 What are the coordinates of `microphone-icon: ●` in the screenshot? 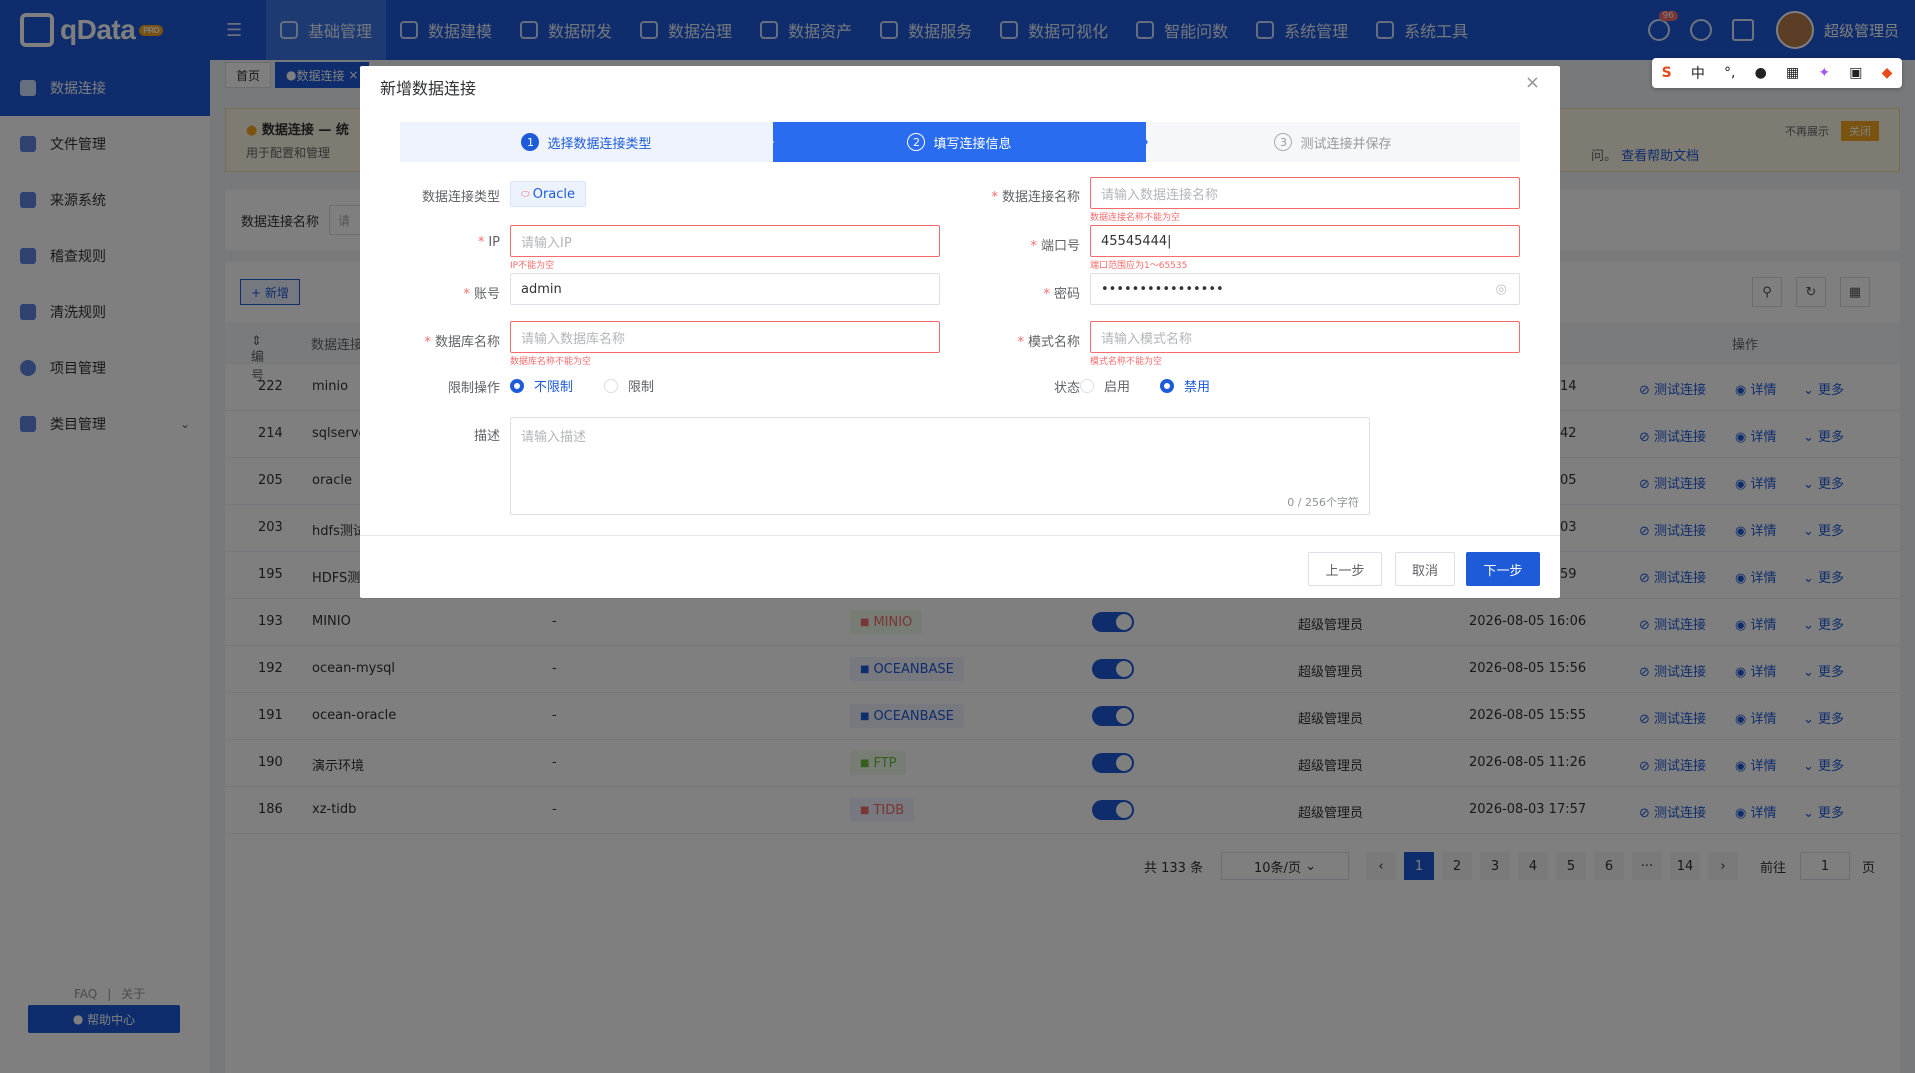 It's located at (1761, 73).